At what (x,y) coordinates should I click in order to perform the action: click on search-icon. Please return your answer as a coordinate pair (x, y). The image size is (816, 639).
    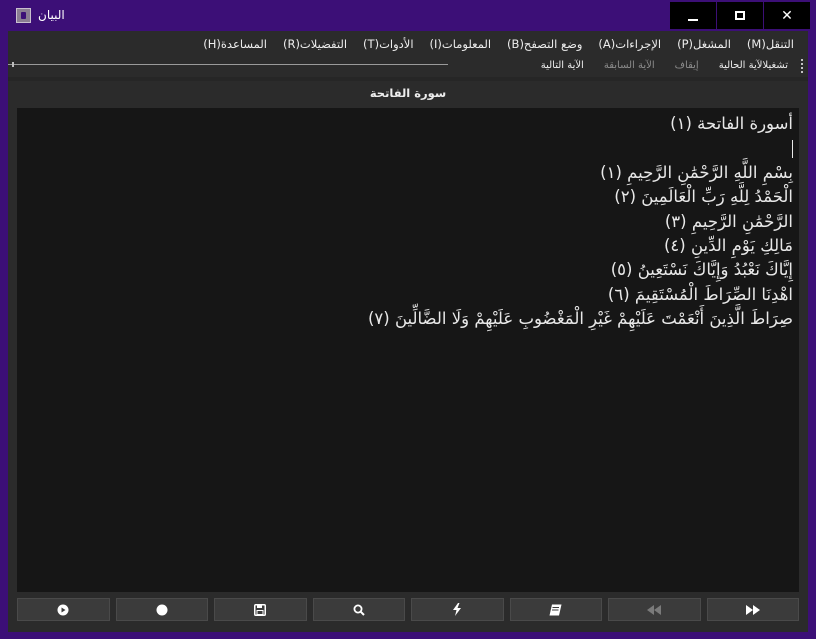
    Looking at the image, I should click on (359, 610).